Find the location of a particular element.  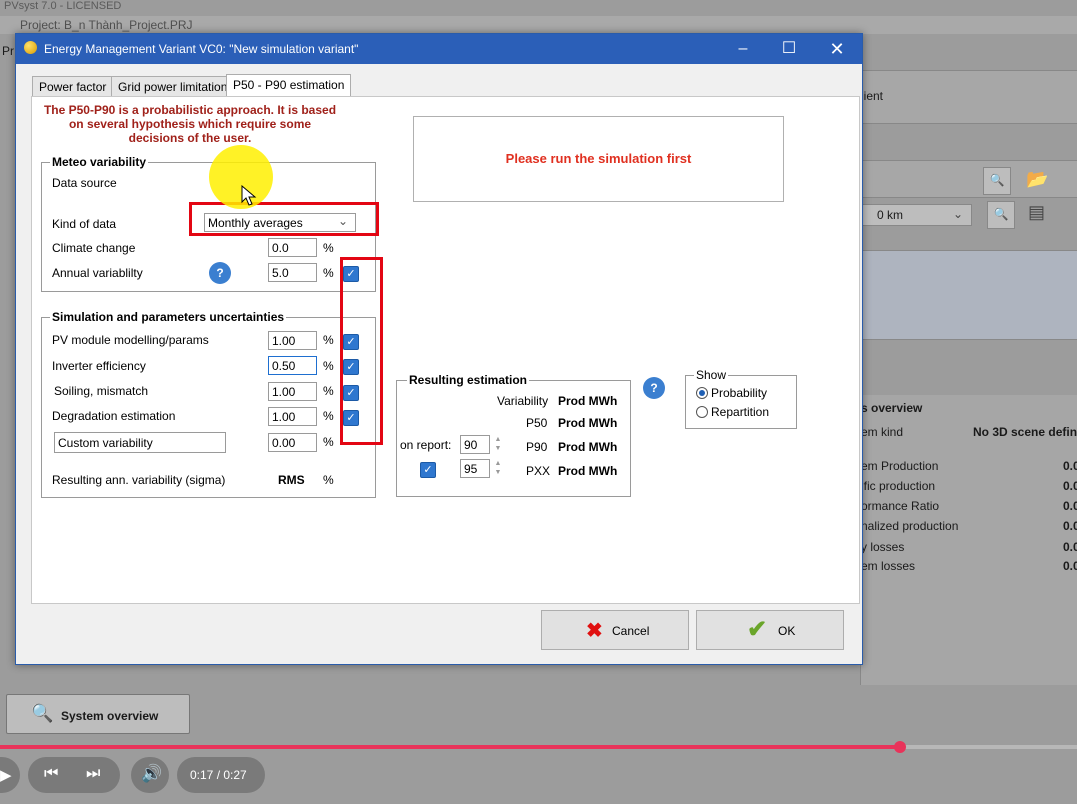

p50-label: P50 is located at coordinates (537, 423).